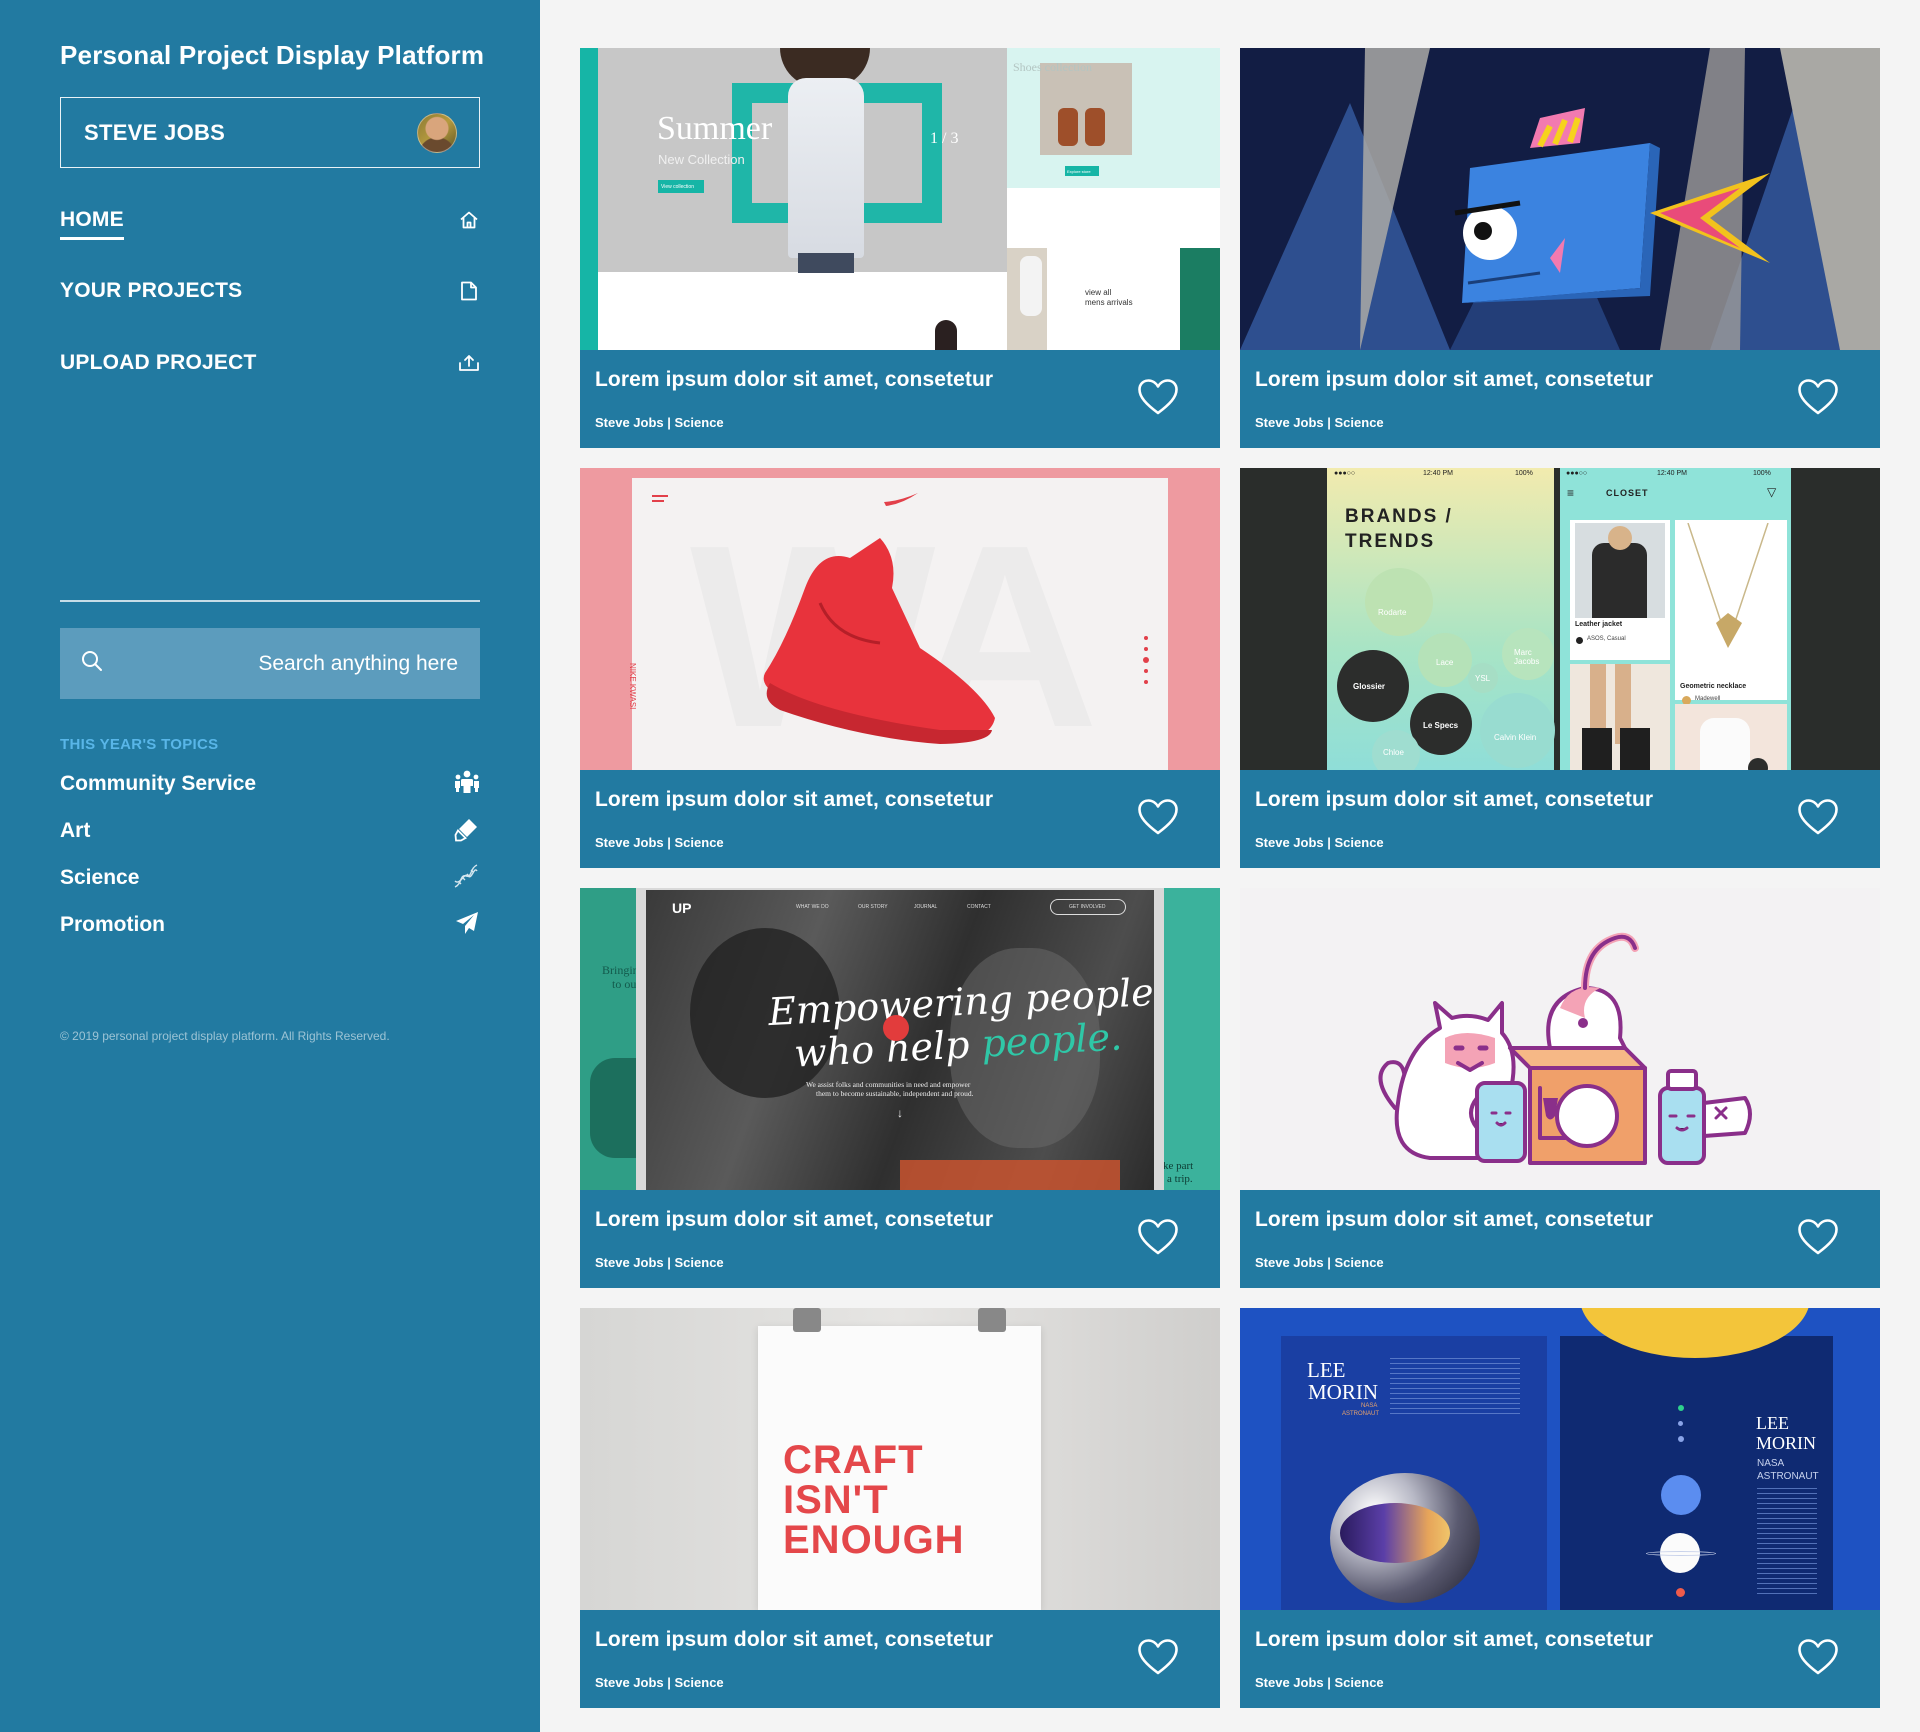 The width and height of the screenshot is (1920, 1732). I want to click on charity-line2b: people., so click(1052, 1040).